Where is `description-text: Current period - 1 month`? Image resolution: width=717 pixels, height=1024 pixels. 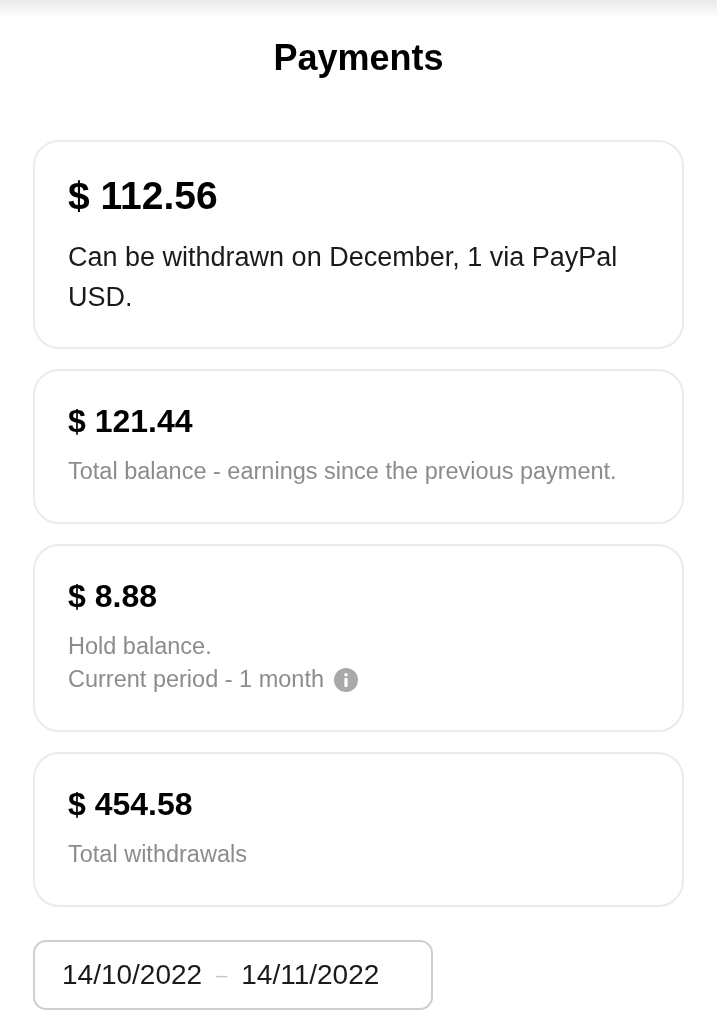 description-text: Current period - 1 month is located at coordinates (196, 679).